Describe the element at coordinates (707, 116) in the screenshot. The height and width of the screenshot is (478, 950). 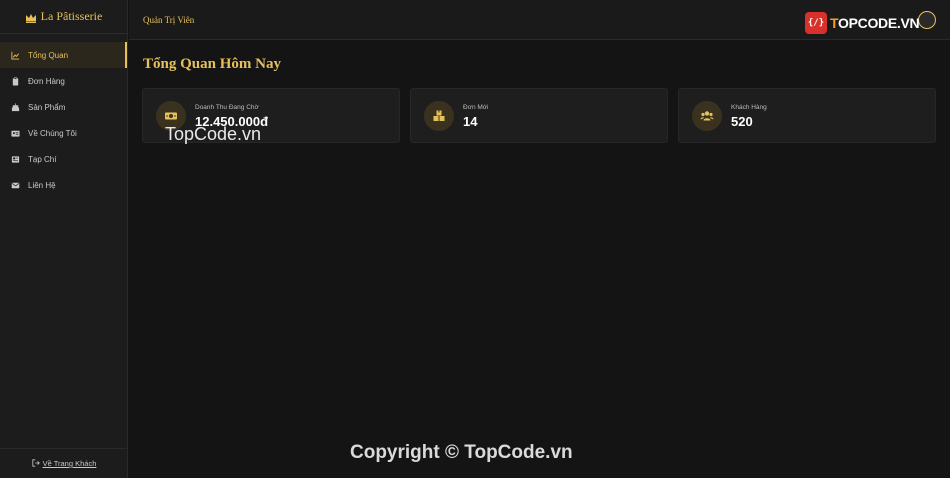
I see `users-icon` at that location.